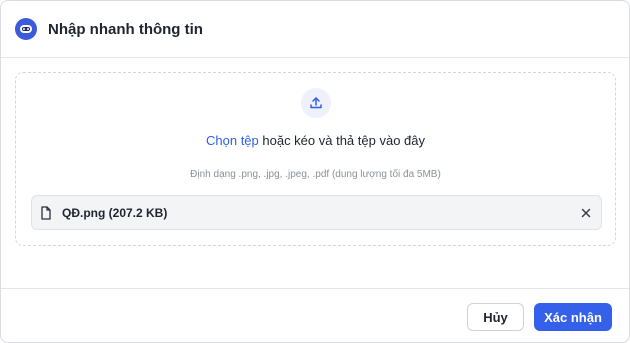 This screenshot has width=630, height=343. Describe the element at coordinates (47, 213) in the screenshot. I see `file-icon` at that location.